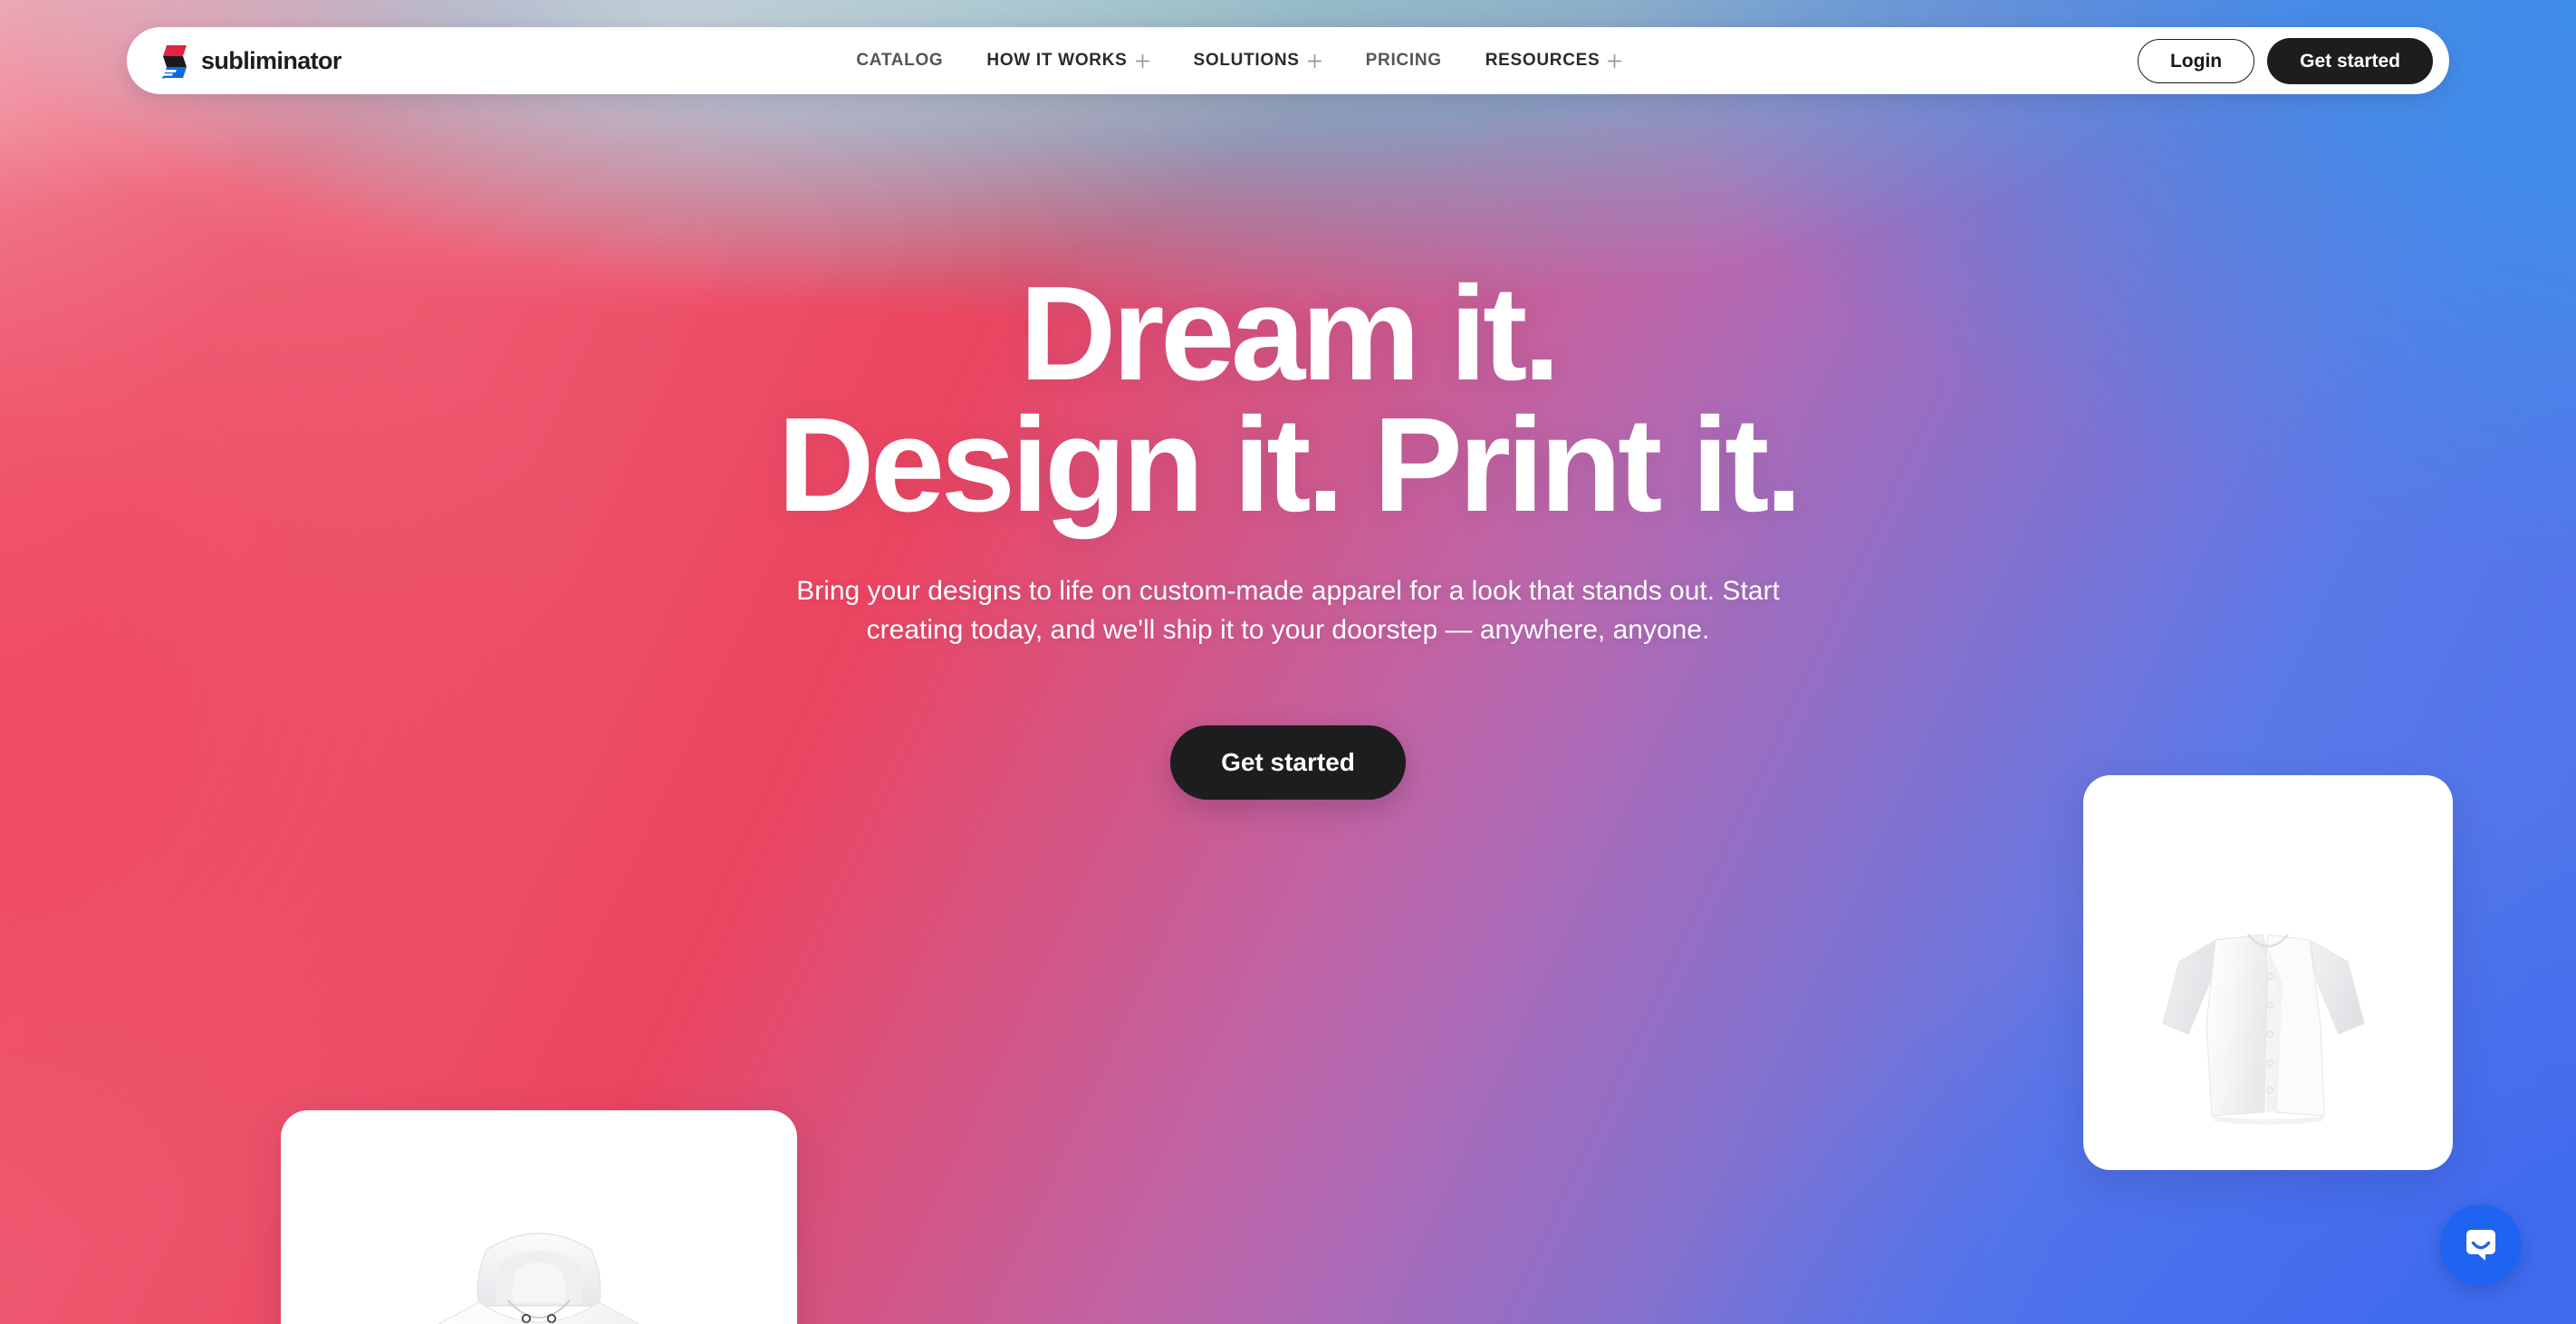 The width and height of the screenshot is (2576, 1324). Describe the element at coordinates (271, 60) in the screenshot. I see `brand-wordmark: subliminator` at that location.